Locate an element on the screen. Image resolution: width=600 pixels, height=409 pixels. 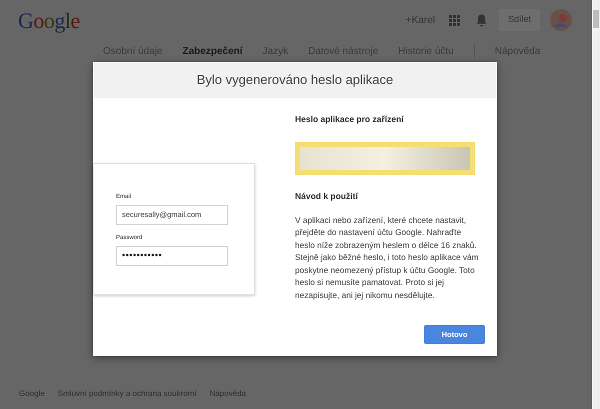
instructions-text: Stejně jako běžné heslo, i toto heslo aplikace vám poskytne neomezený přístup k účtu Google. Toto heslo si nemusíte pamatovat. Proto si jej nezapisujte, ani jej nikomu nesdělujte. is located at coordinates (387, 276).